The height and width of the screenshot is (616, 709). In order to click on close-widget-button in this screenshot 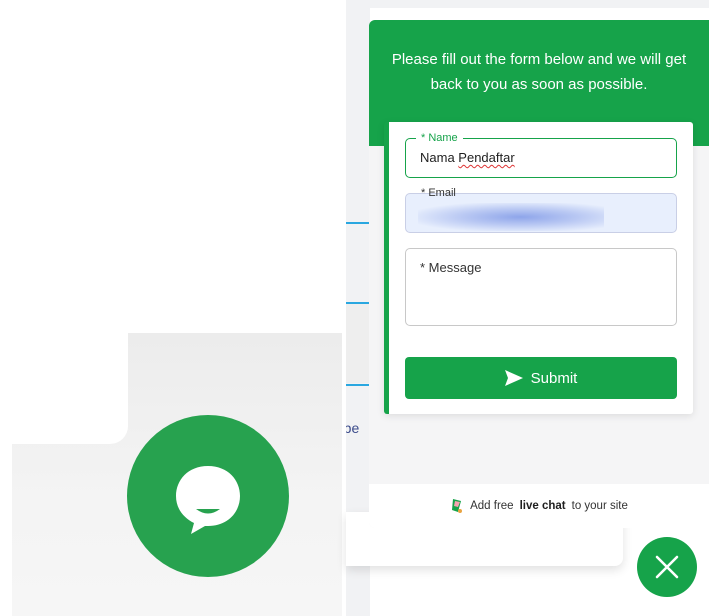, I will do `click(667, 567)`.